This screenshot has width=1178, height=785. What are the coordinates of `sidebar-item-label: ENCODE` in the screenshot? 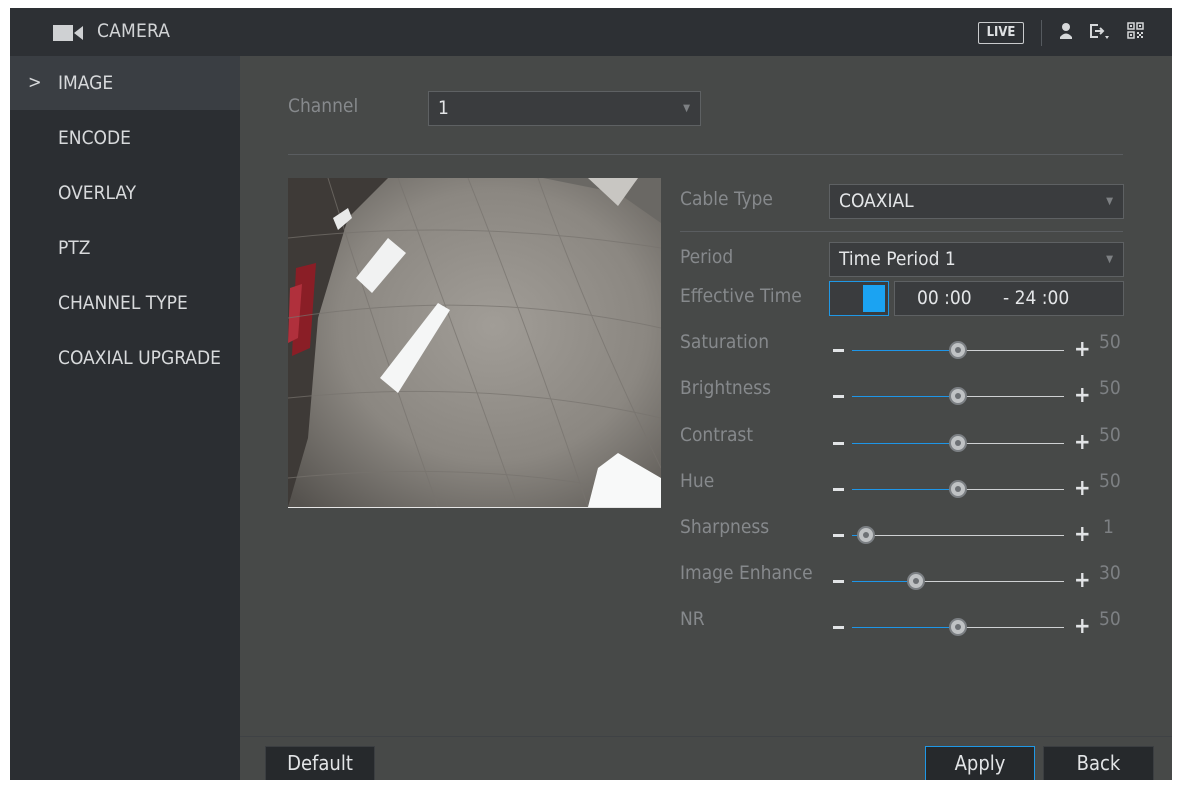 It's located at (94, 138).